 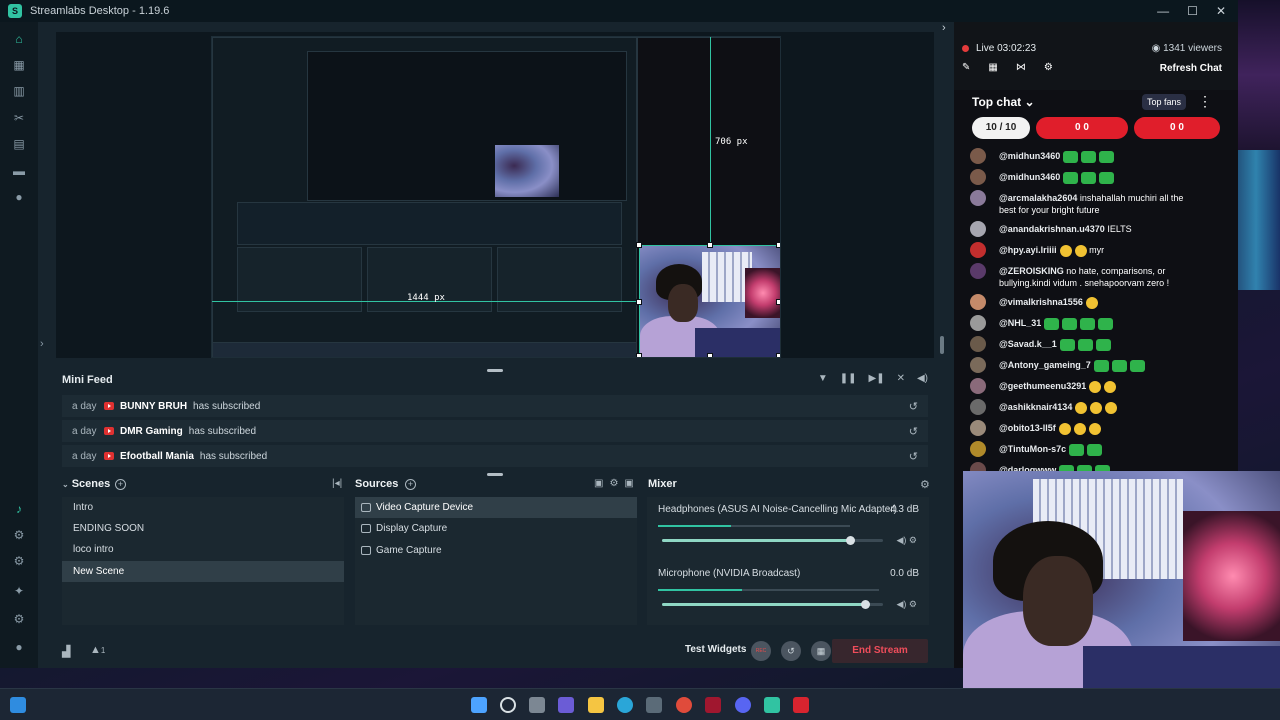 I want to click on source-item-video-capture: Video Capture Device, so click(x=496, y=507).